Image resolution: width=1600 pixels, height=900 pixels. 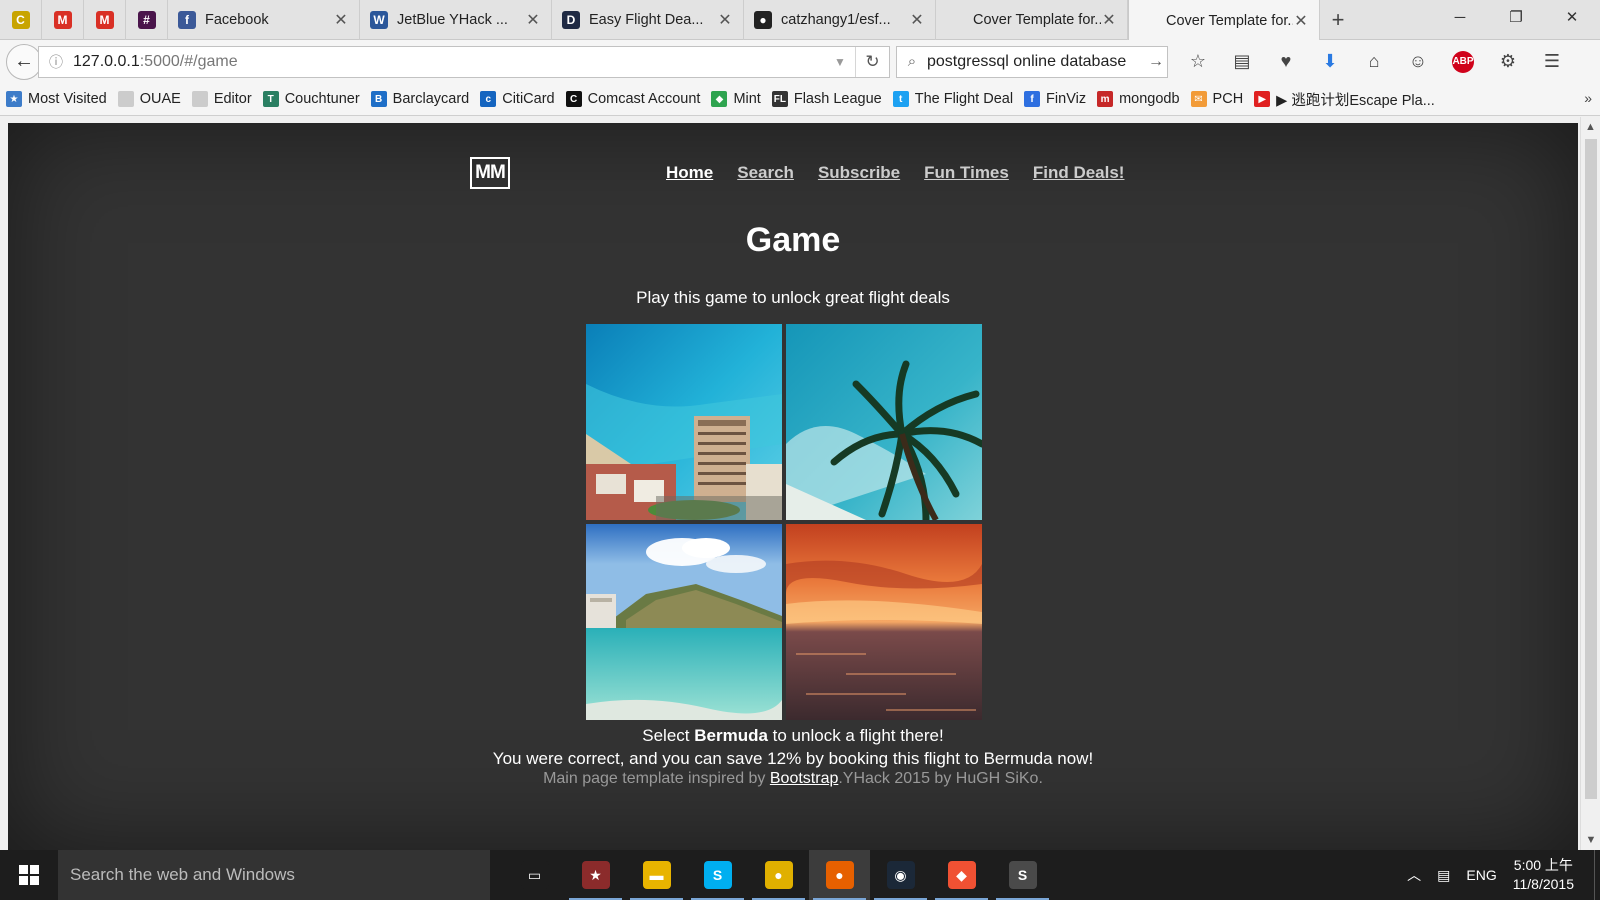 What do you see at coordinates (656, 778) in the screenshot?
I see `footer-text: Main page template inspired by` at bounding box center [656, 778].